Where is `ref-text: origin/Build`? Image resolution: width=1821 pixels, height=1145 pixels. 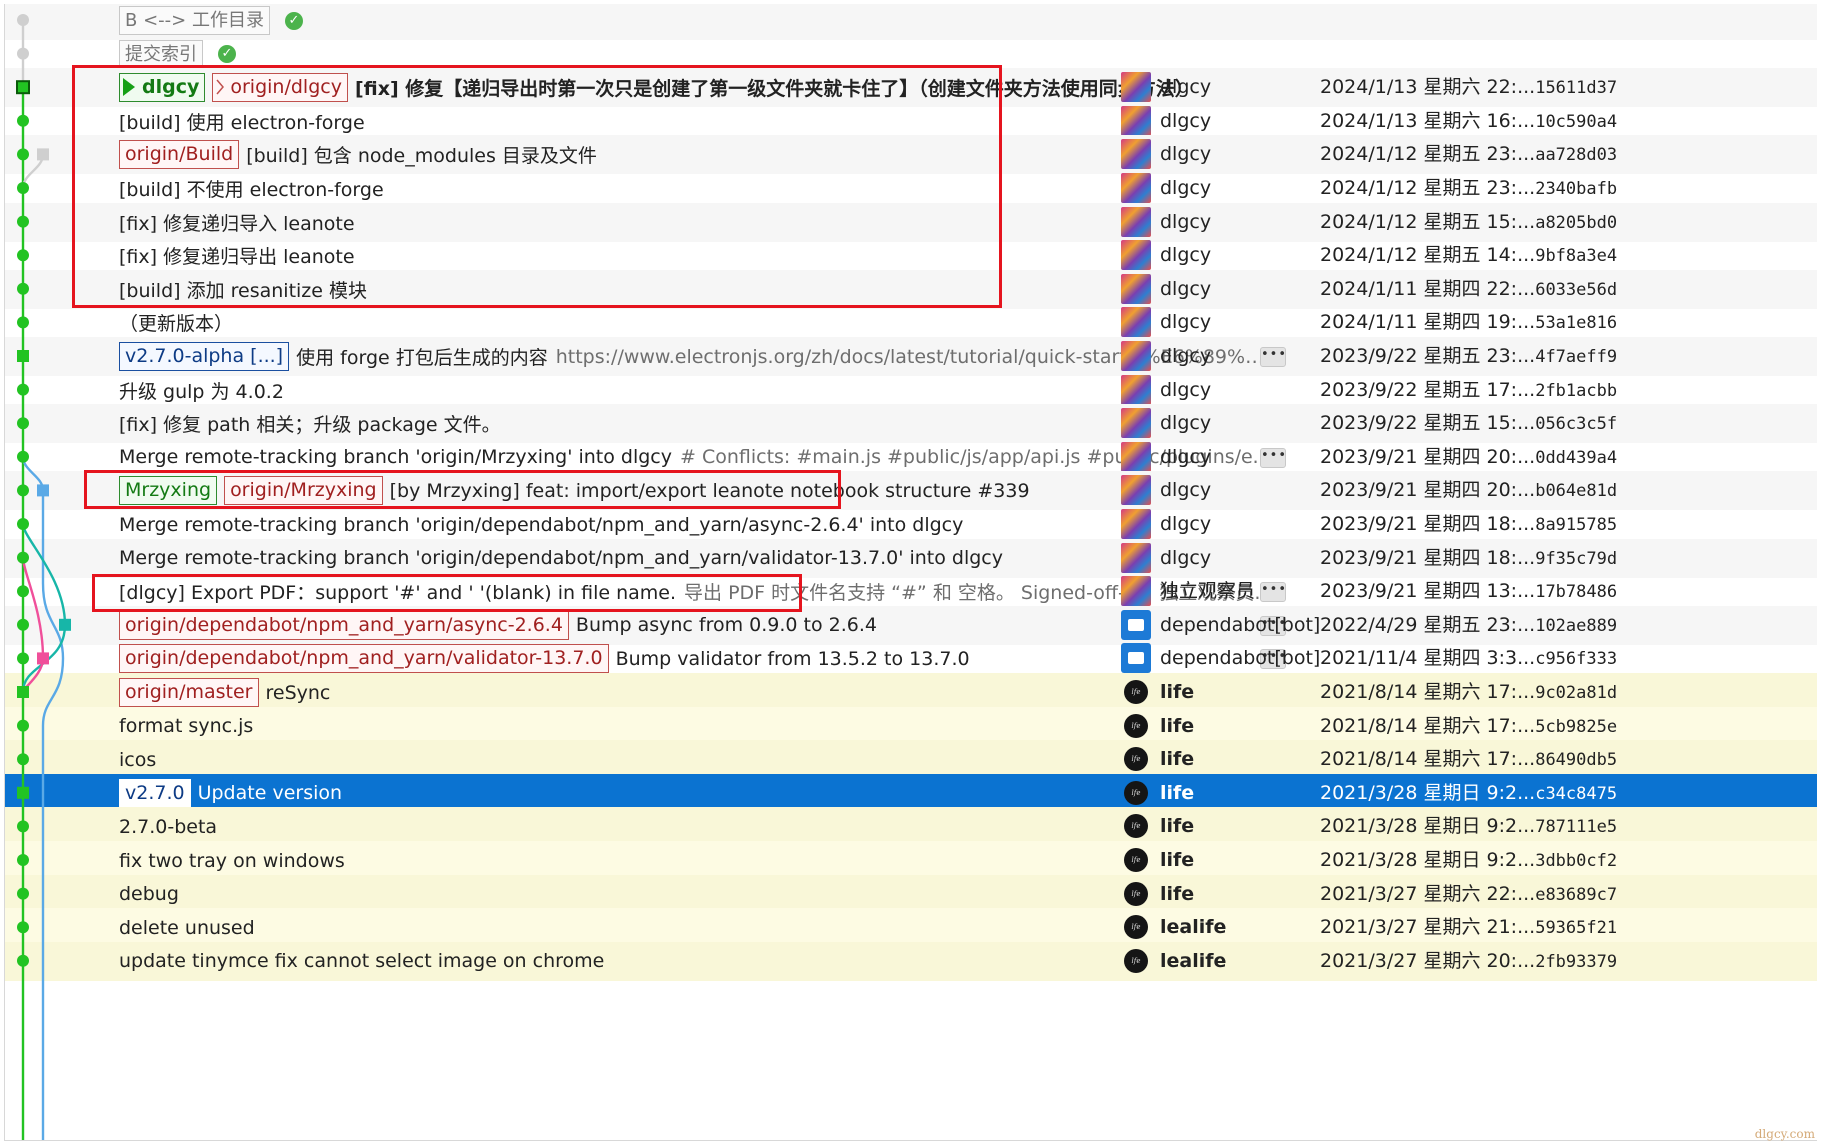 ref-text: origin/Build is located at coordinates (179, 154).